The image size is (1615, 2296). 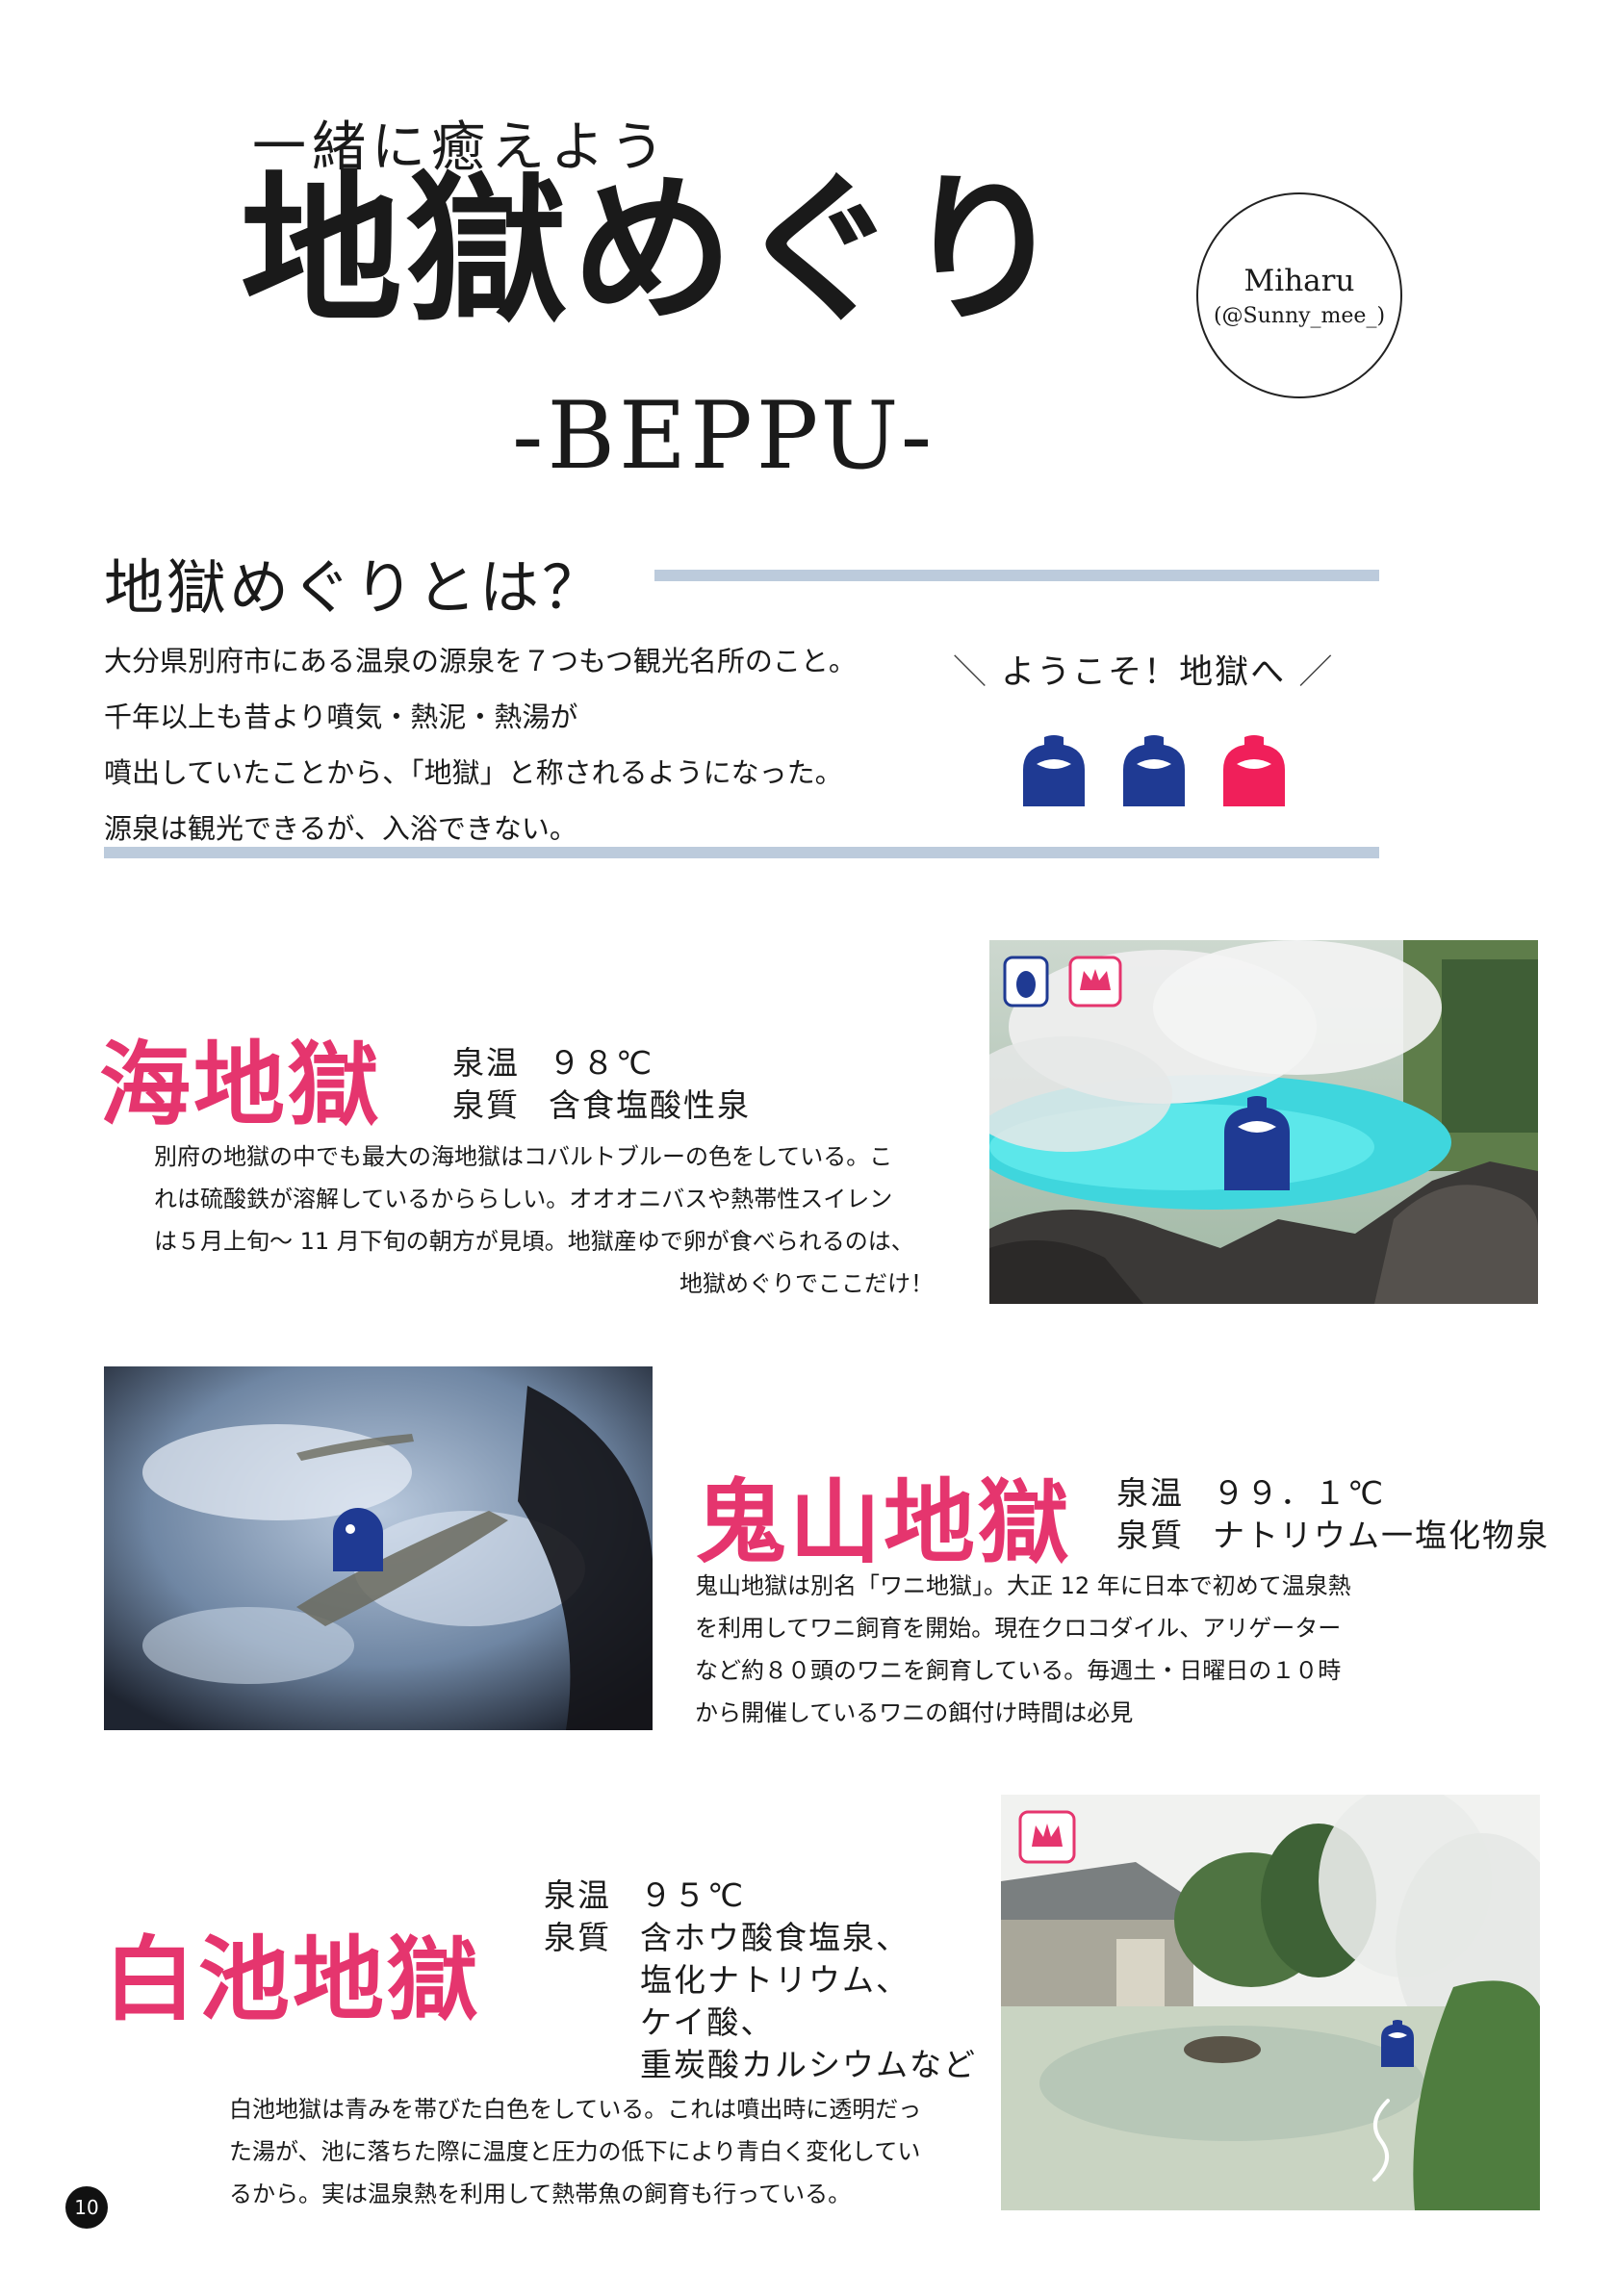 I want to click on umi-jigoku-photo, so click(x=1264, y=1122).